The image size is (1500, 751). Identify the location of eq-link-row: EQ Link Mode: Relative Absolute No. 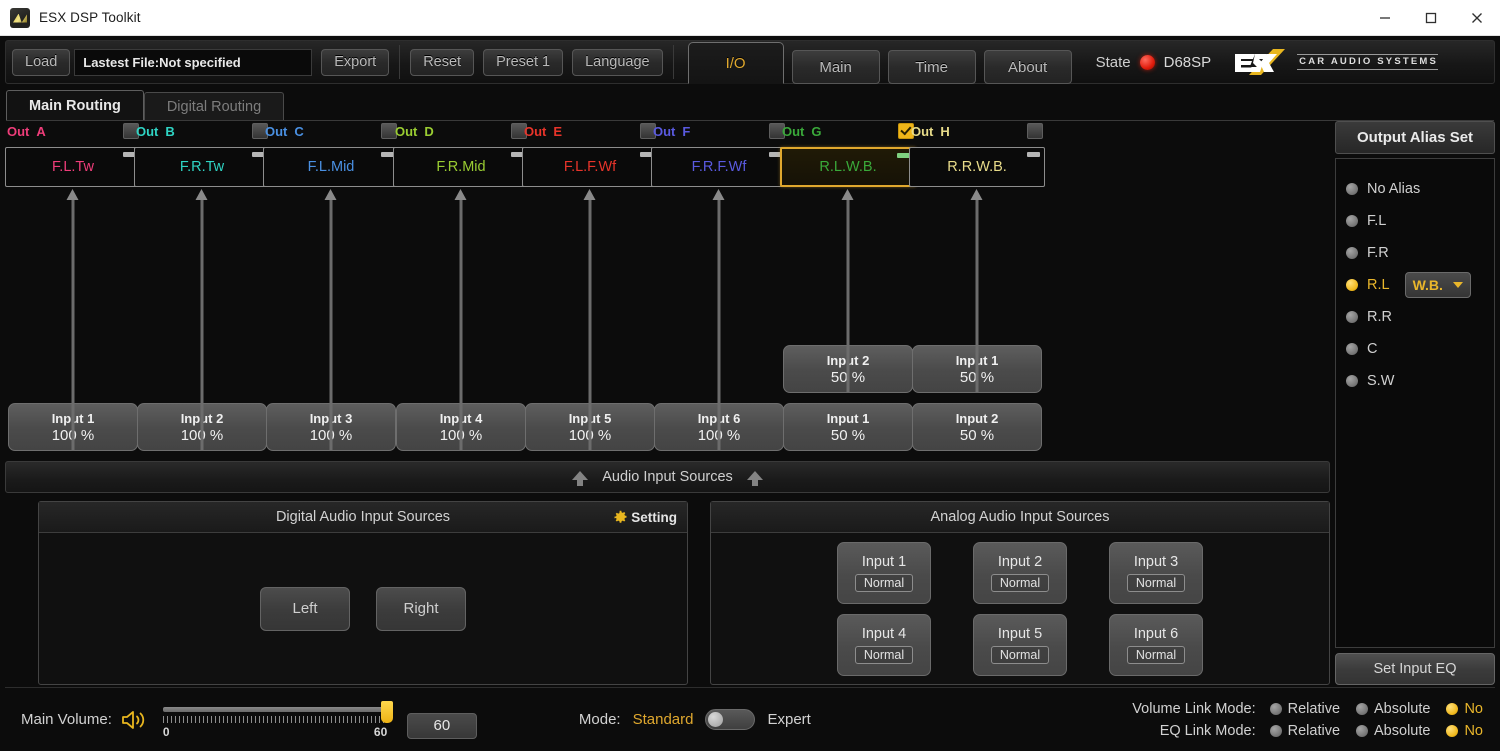
(1307, 731).